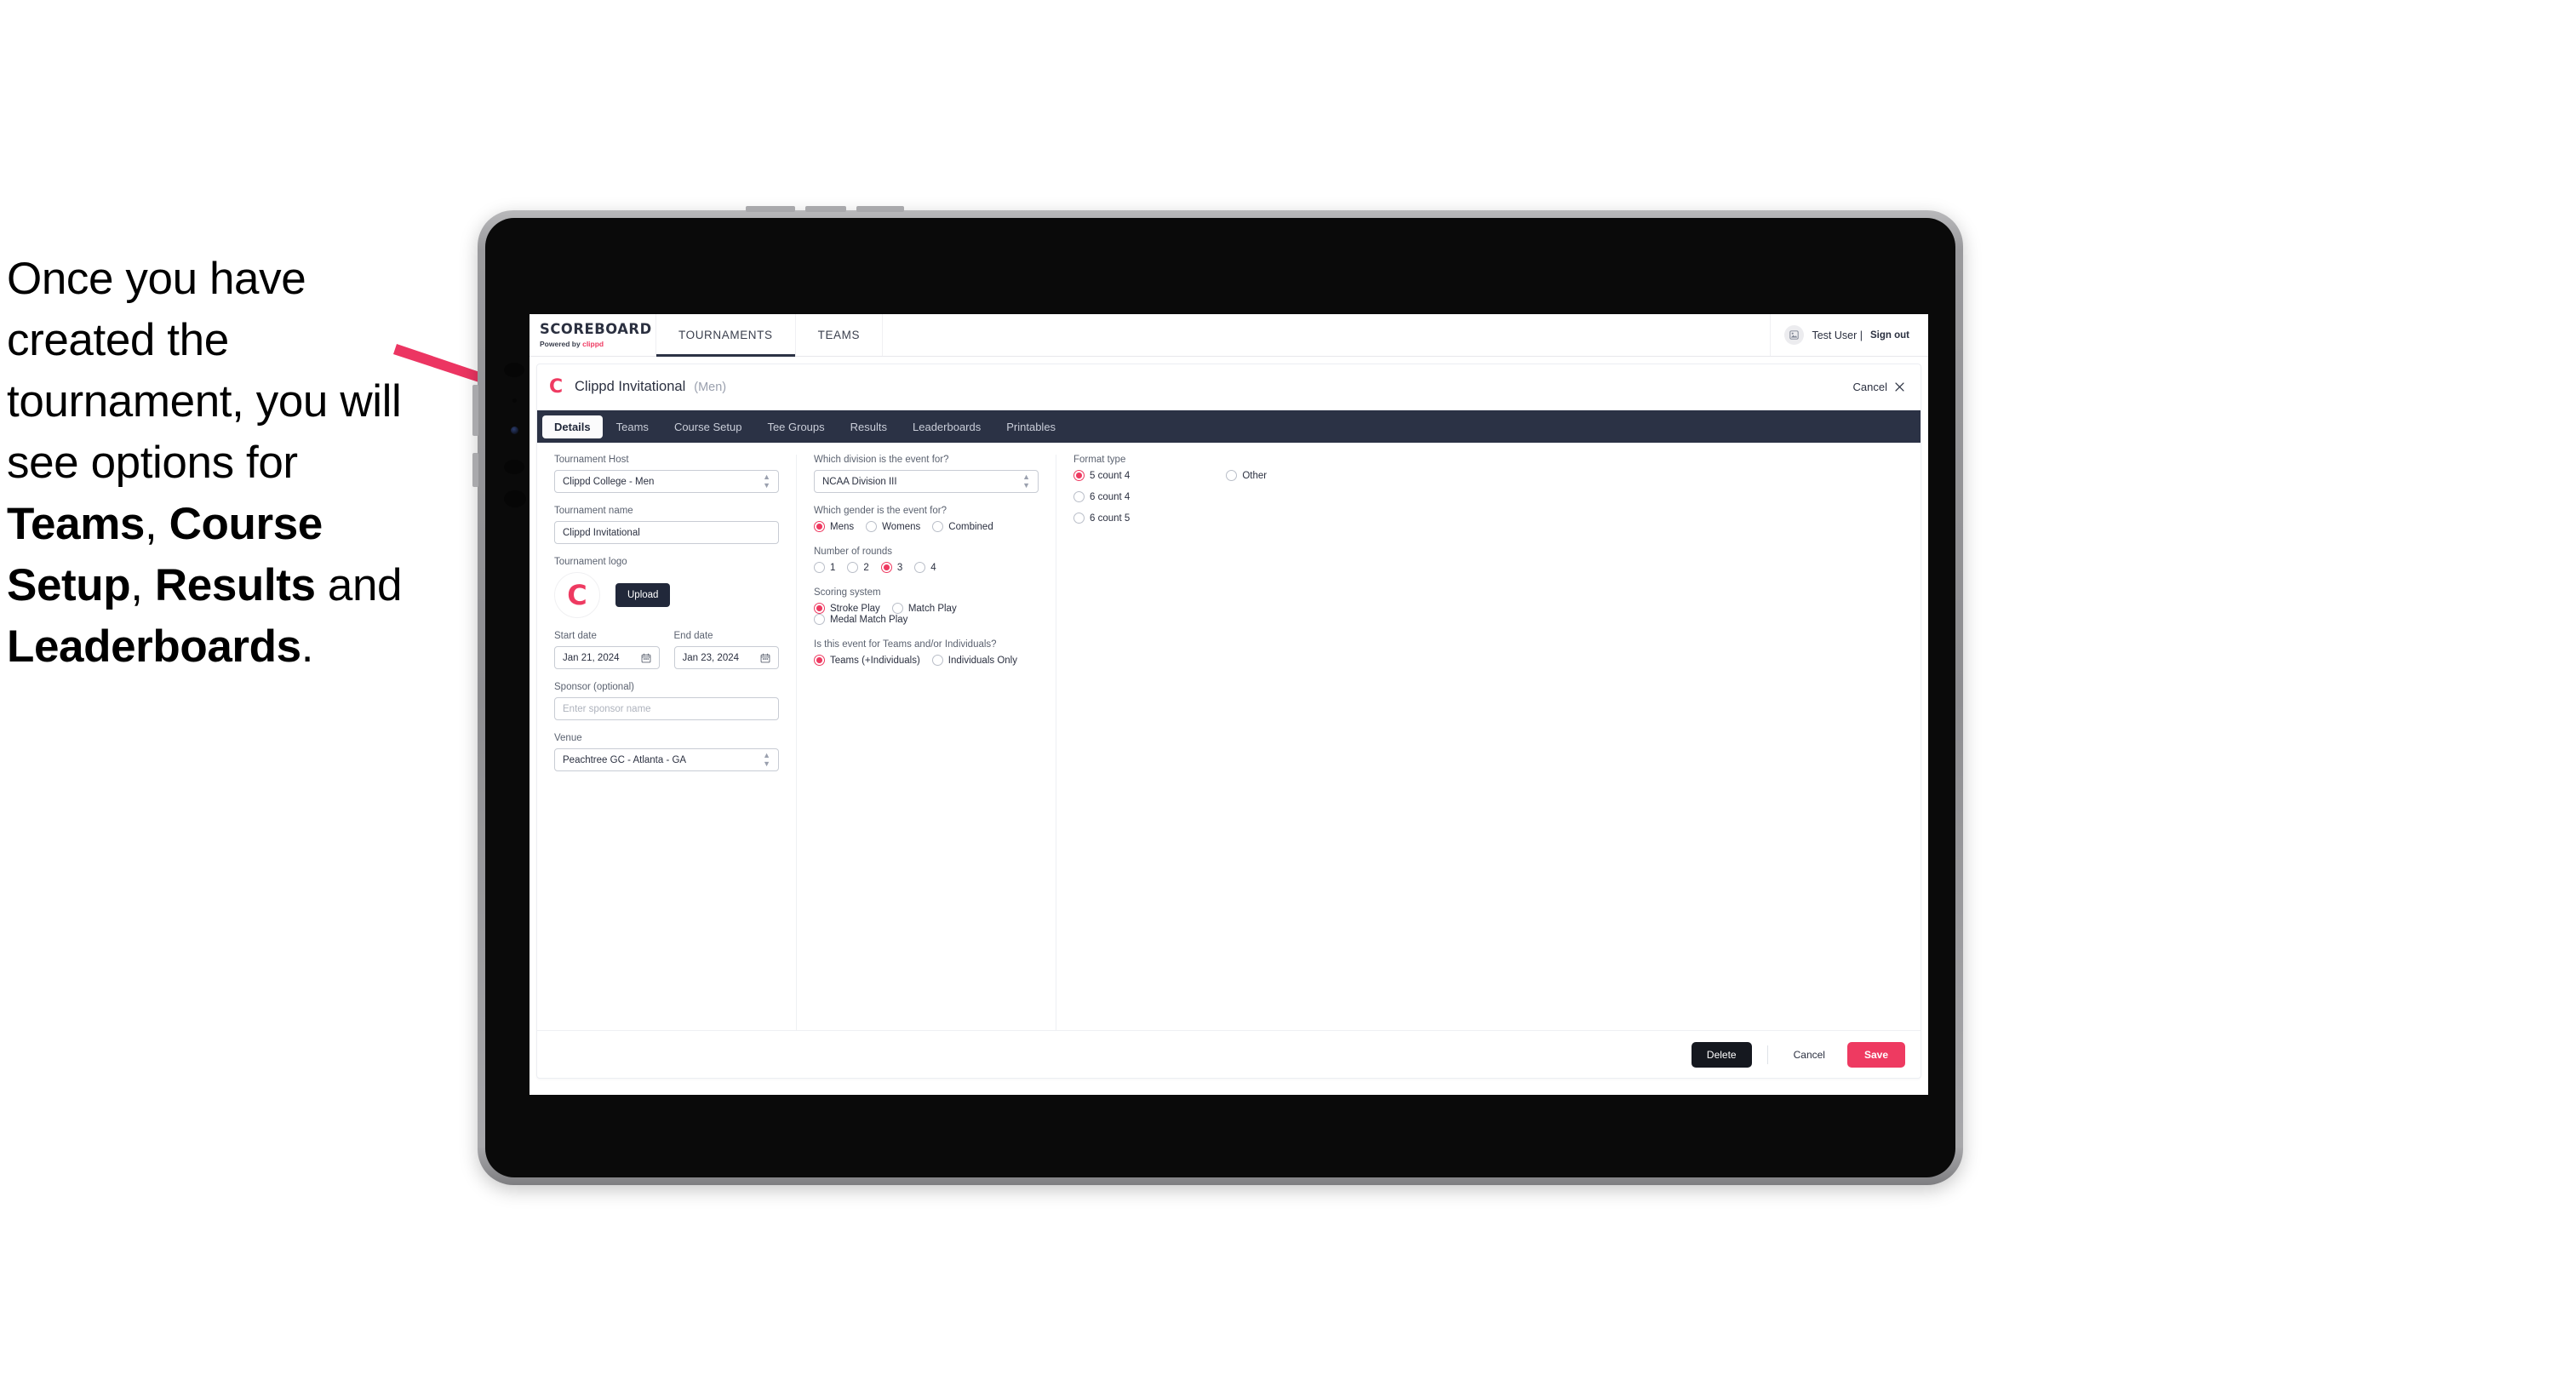 The width and height of the screenshot is (2576, 1386). Describe the element at coordinates (1794, 335) in the screenshot. I see `user-avatar-icon` at that location.